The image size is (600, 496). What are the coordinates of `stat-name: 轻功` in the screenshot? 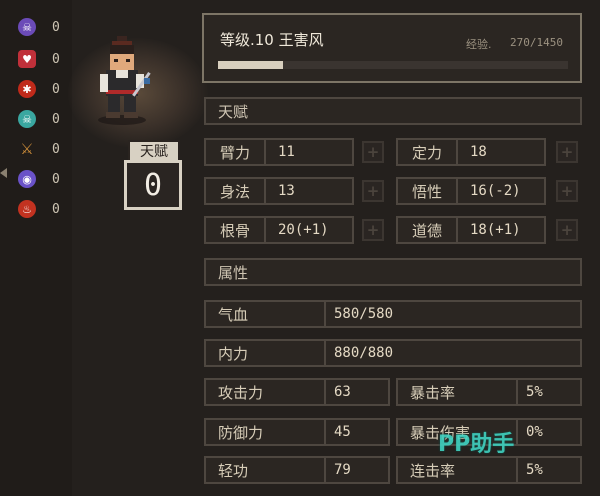 It's located at (266, 470).